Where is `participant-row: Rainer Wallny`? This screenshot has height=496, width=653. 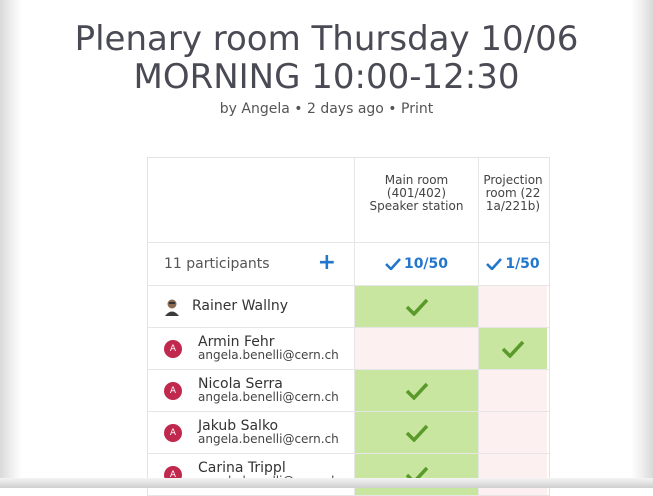
participant-row: Rainer Wallny is located at coordinates (348, 307).